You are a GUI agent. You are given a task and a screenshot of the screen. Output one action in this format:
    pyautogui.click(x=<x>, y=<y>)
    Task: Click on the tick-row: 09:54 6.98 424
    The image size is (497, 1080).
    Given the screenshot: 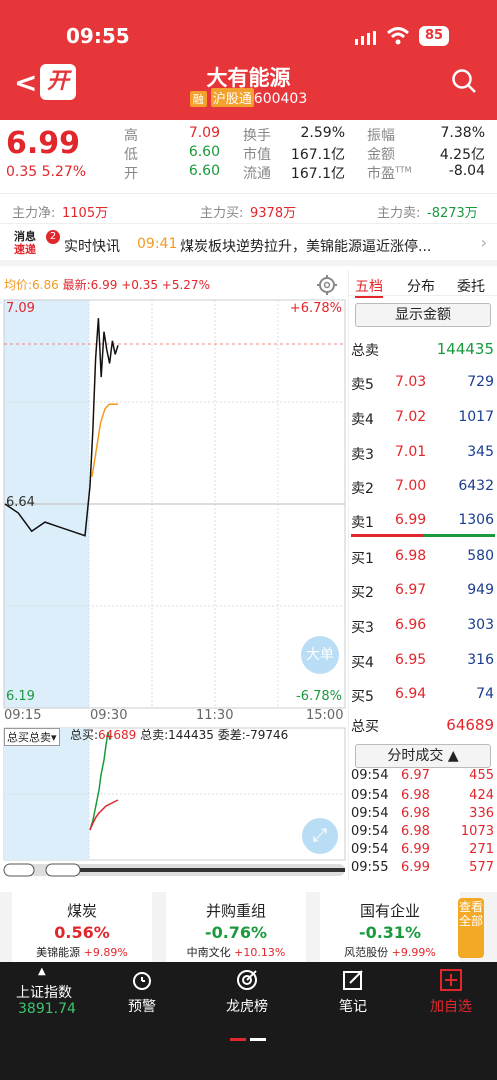 What is the action you would take?
    pyautogui.click(x=422, y=795)
    